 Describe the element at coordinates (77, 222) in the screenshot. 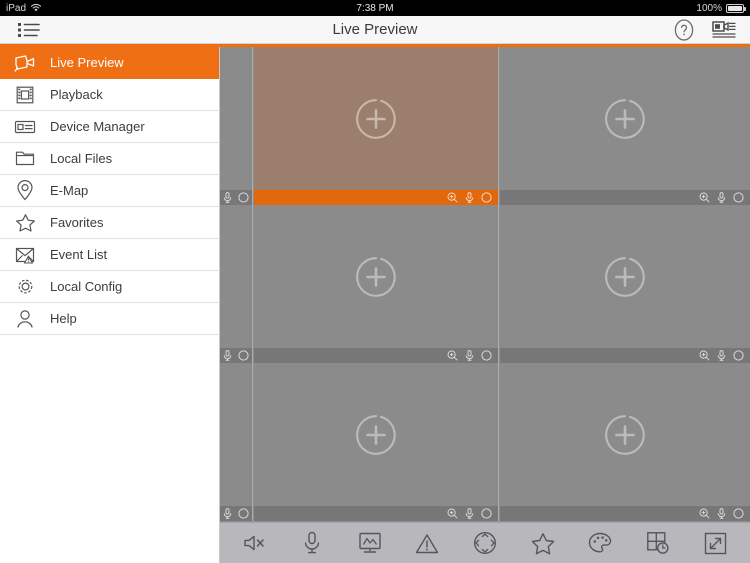

I see `sidebar-item-label: Favorites` at that location.